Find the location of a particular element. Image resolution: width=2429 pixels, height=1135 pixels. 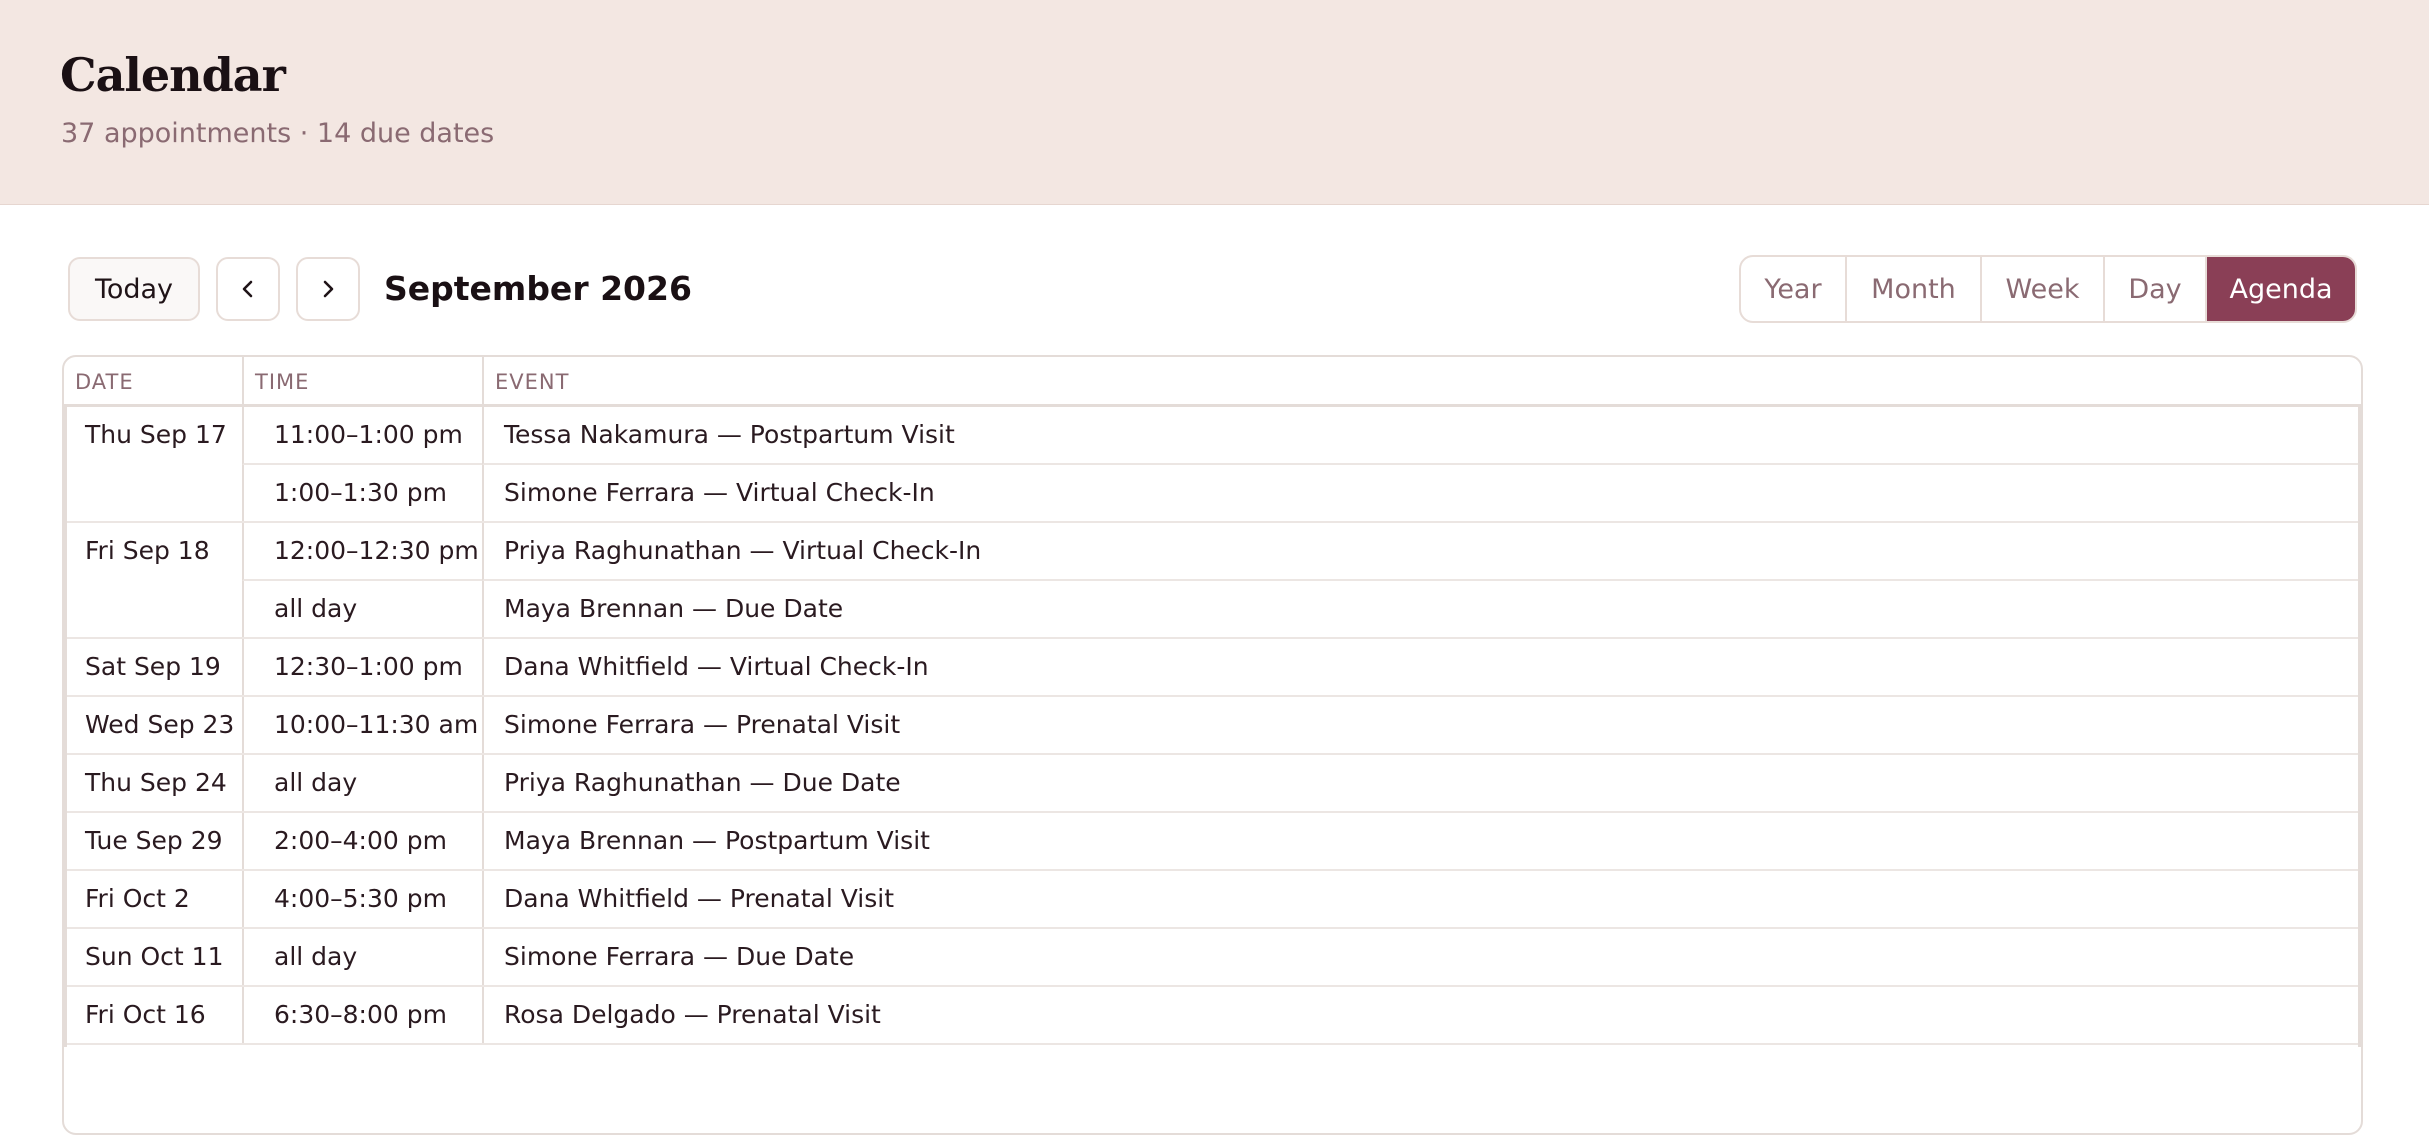

column-header-event: EVENT is located at coordinates (1421, 382).